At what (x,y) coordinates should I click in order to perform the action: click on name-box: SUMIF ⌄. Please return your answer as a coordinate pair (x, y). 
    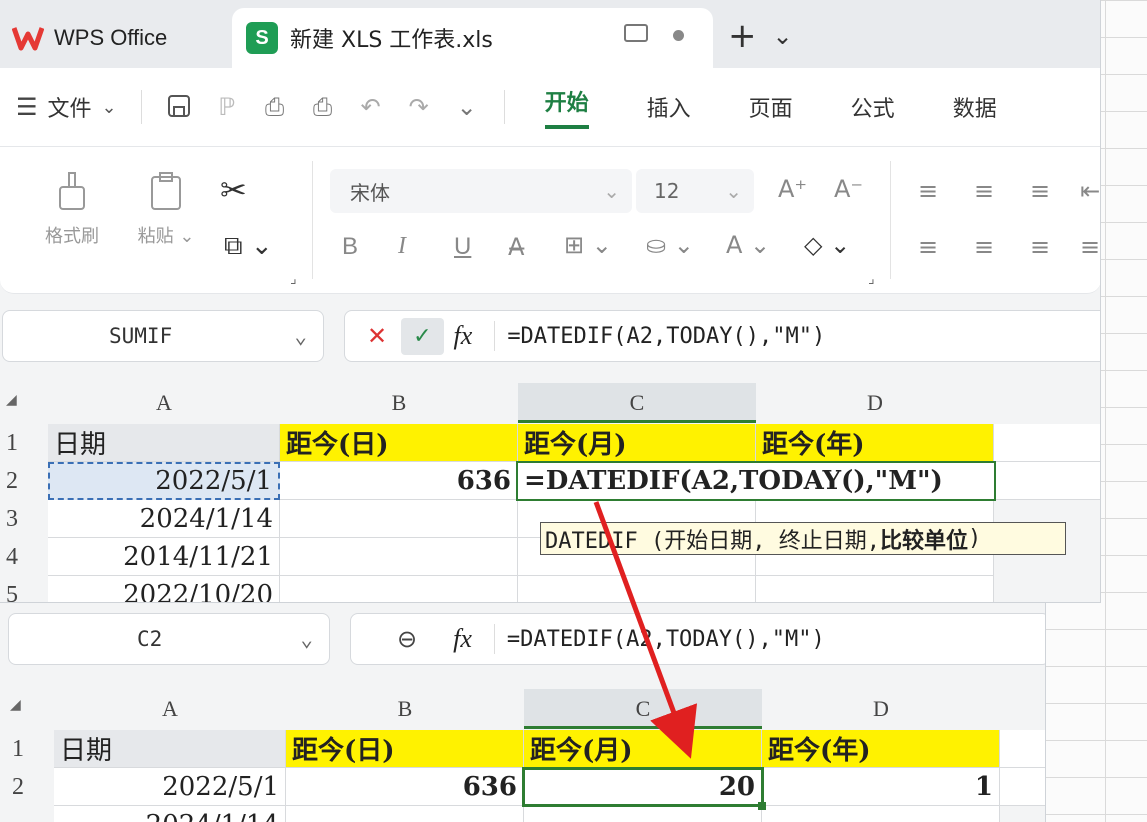
    Looking at the image, I should click on (163, 336).